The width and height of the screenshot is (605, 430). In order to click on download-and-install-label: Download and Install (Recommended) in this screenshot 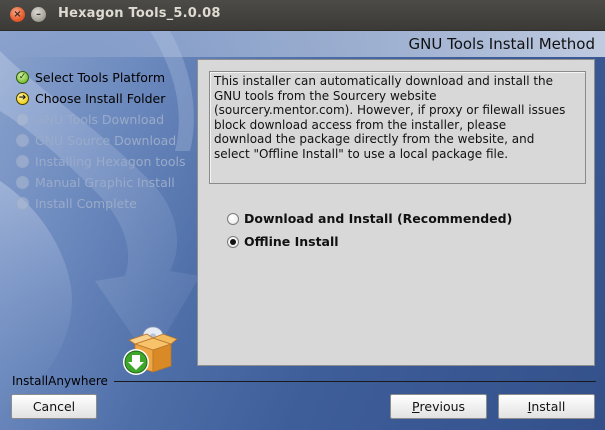, I will do `click(378, 218)`.